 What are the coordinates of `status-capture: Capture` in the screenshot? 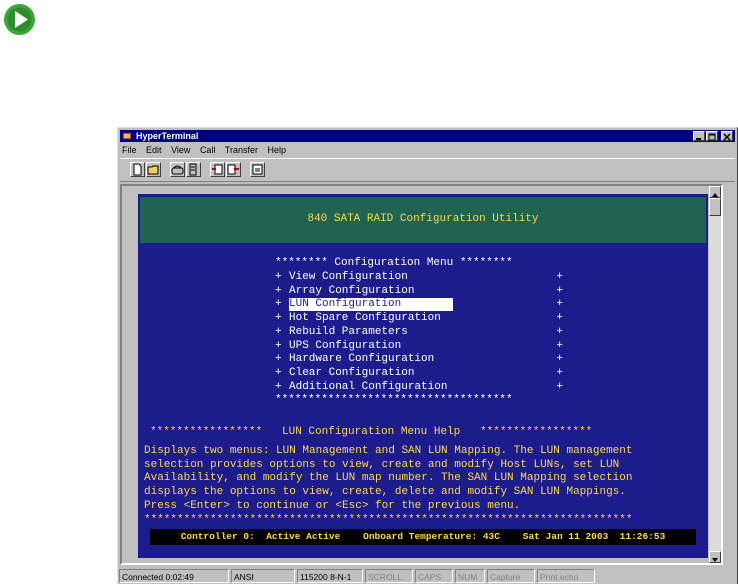 It's located at (511, 576).